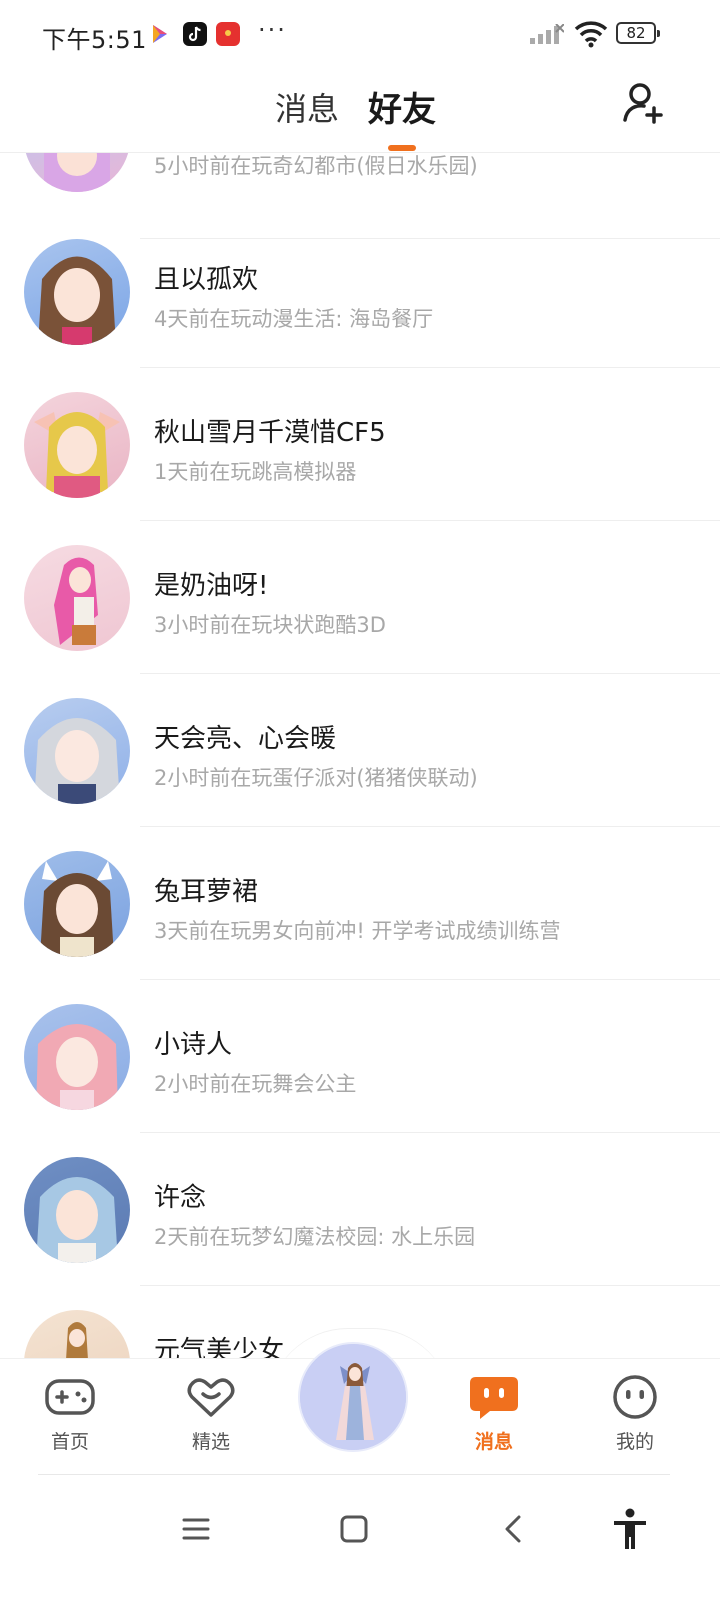 This screenshot has height=1600, width=720. I want to click on avatar-character-icon, so click(353, 1397).